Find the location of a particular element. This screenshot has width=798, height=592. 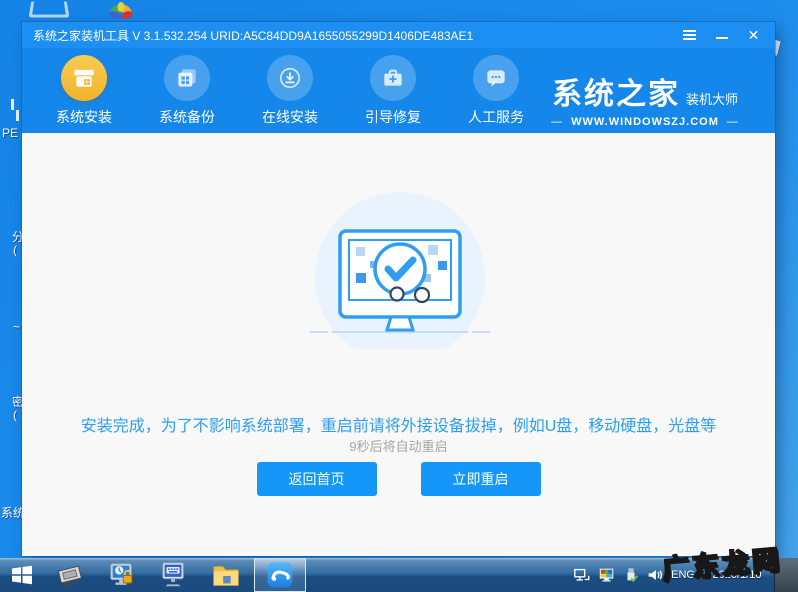

brand-dash-right: — is located at coordinates (732, 122).